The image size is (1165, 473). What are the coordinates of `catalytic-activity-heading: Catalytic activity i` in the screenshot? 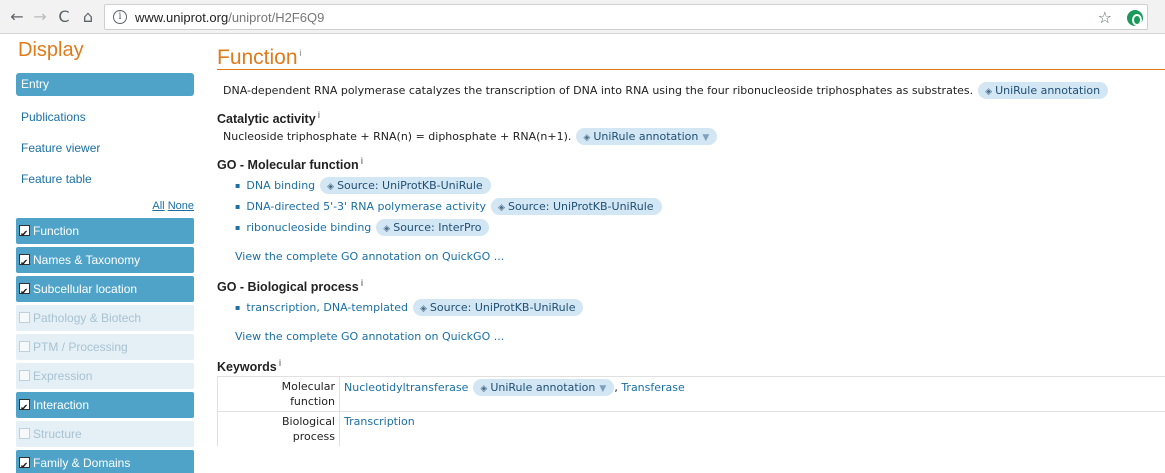 It's located at (691, 115).